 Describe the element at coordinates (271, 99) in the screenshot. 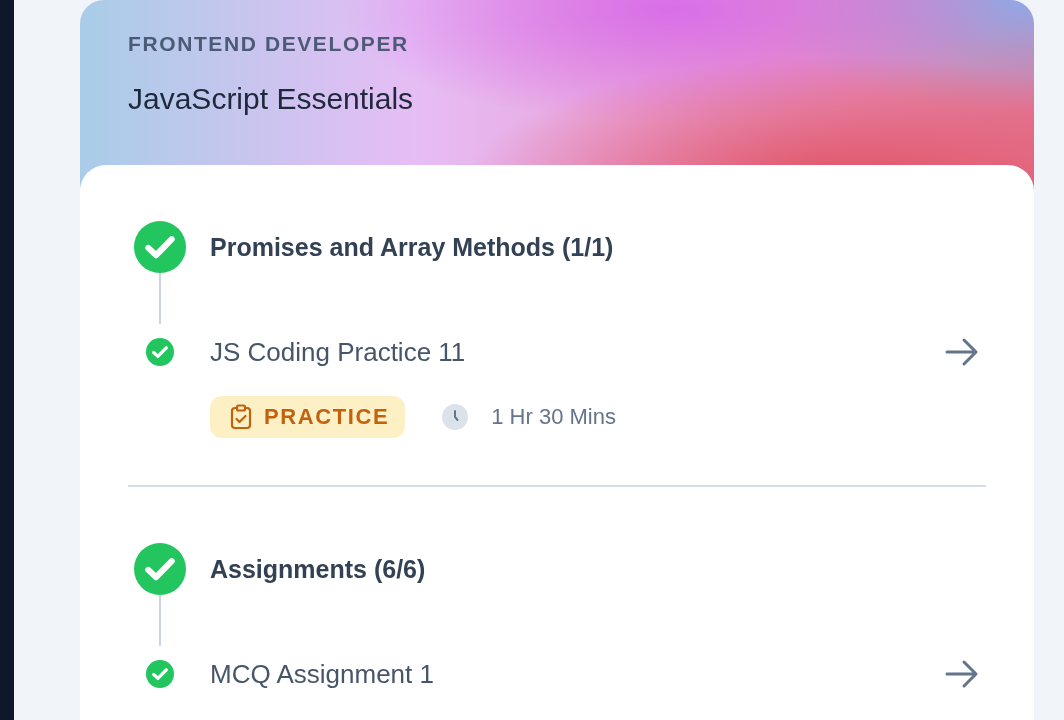

I see `course-title: JavaScript Essentials` at that location.